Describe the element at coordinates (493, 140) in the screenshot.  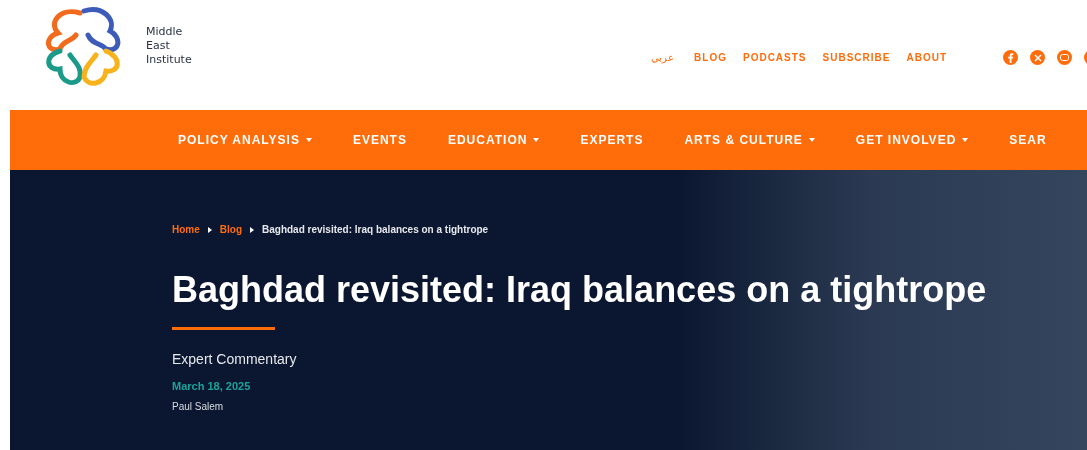
I see `main-nav-item: EDUCATION` at that location.